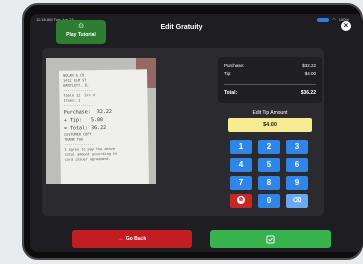  I want to click on key-8: 8, so click(269, 183).